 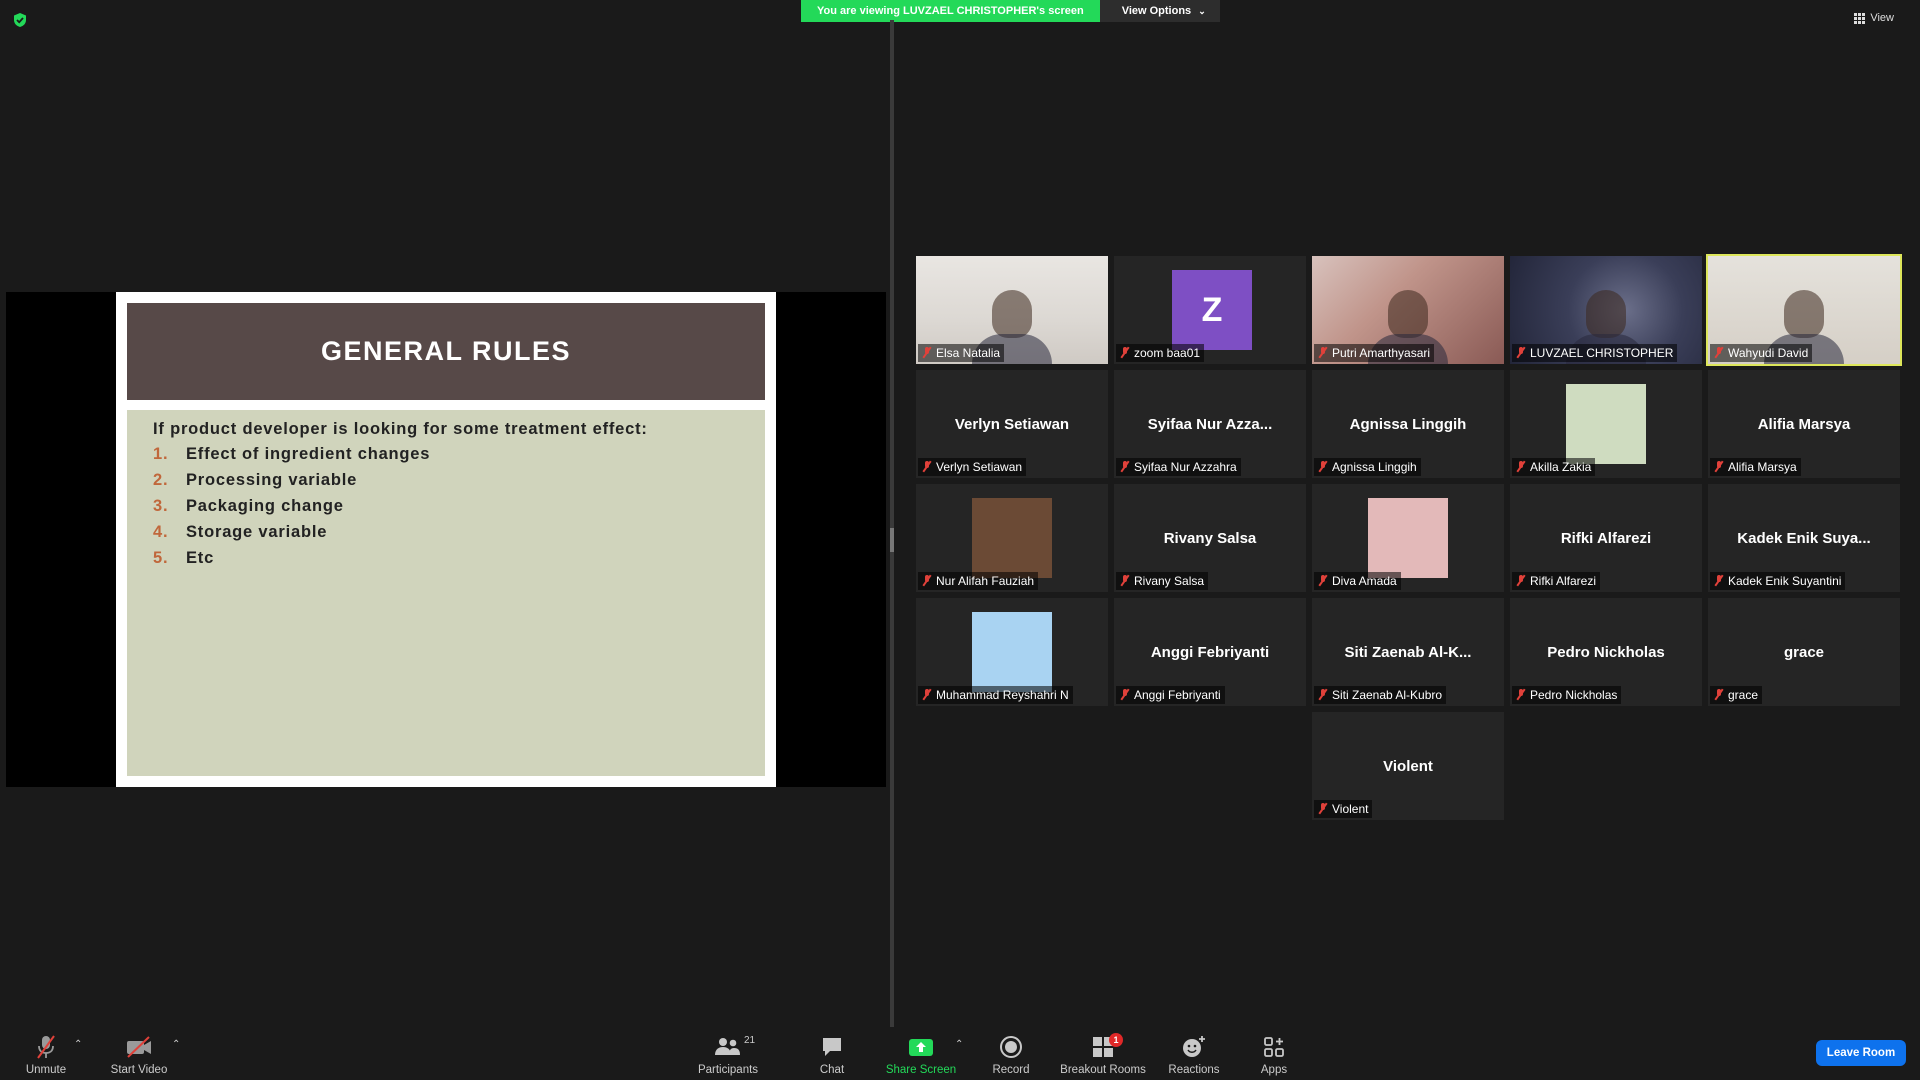 I want to click on apps-button: Apps, so click(x=1274, y=1053).